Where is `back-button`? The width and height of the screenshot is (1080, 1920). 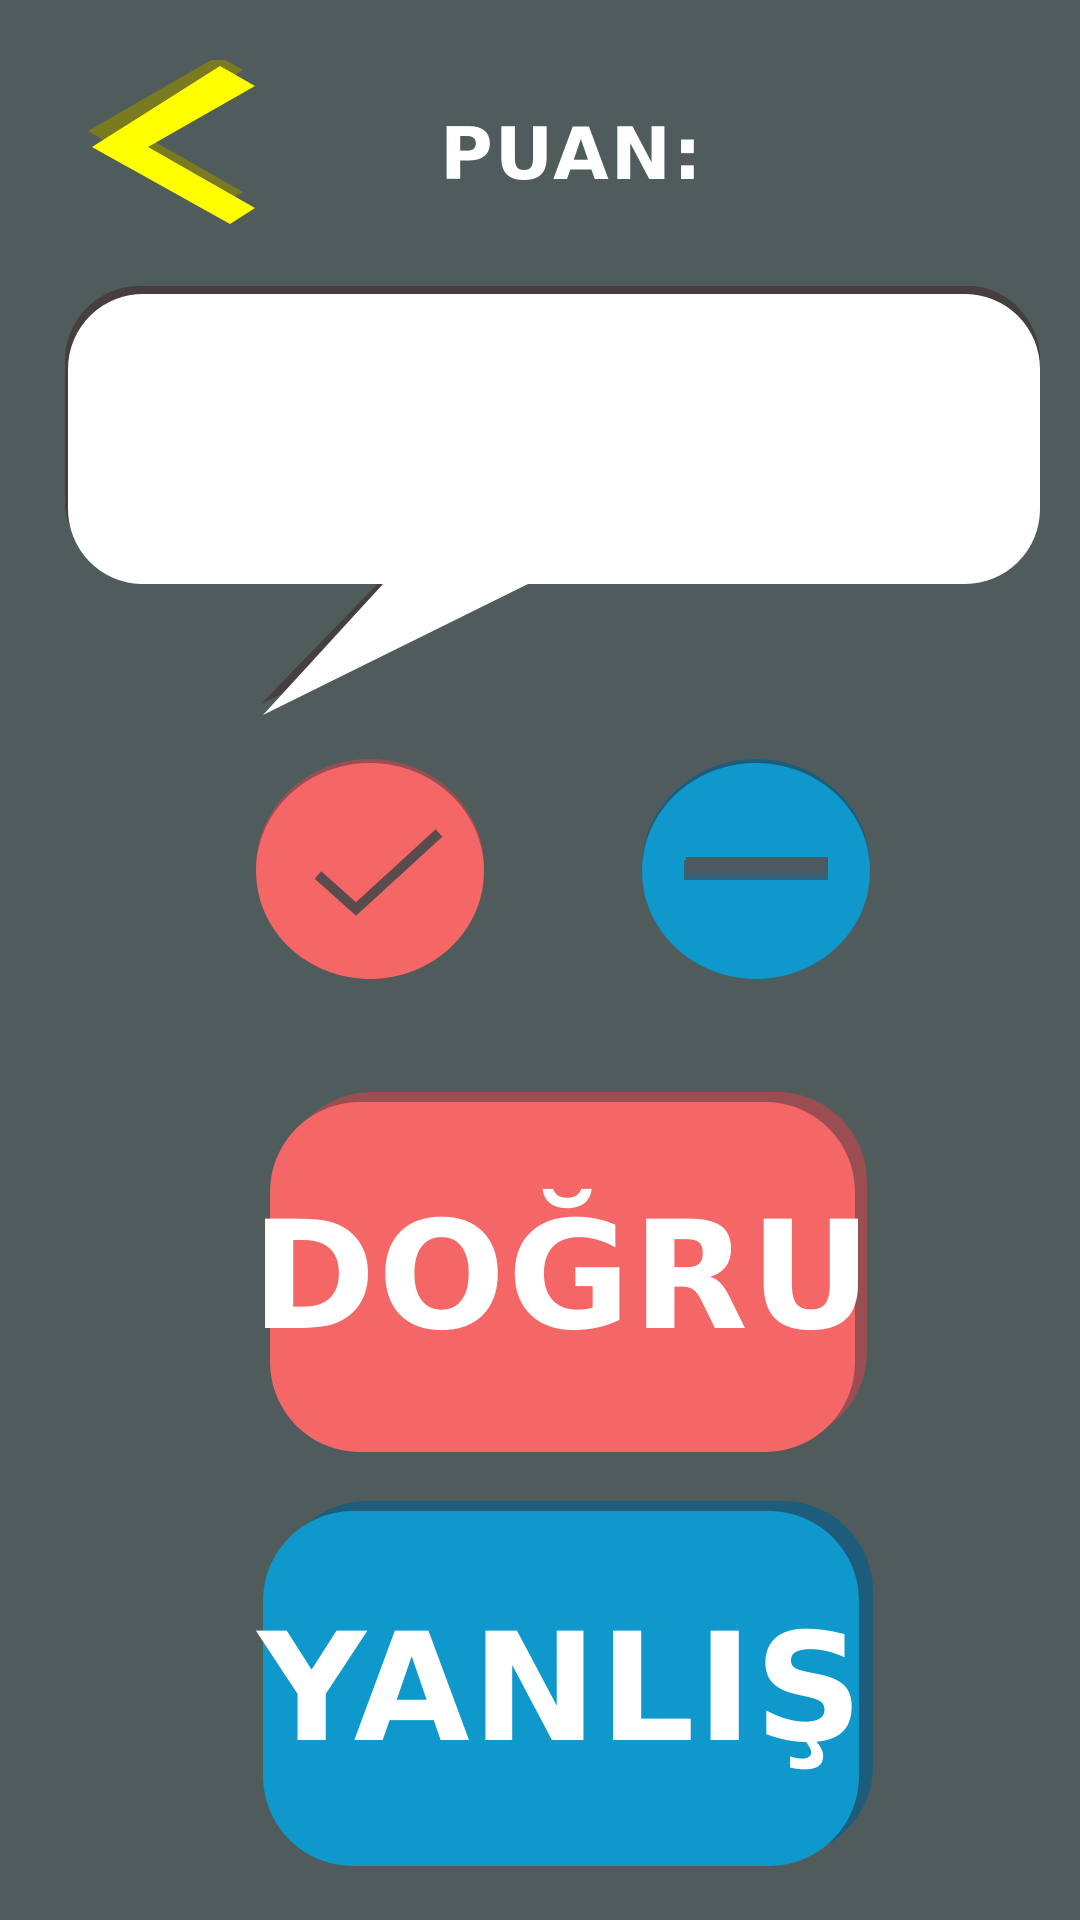 back-button is located at coordinates (175, 150).